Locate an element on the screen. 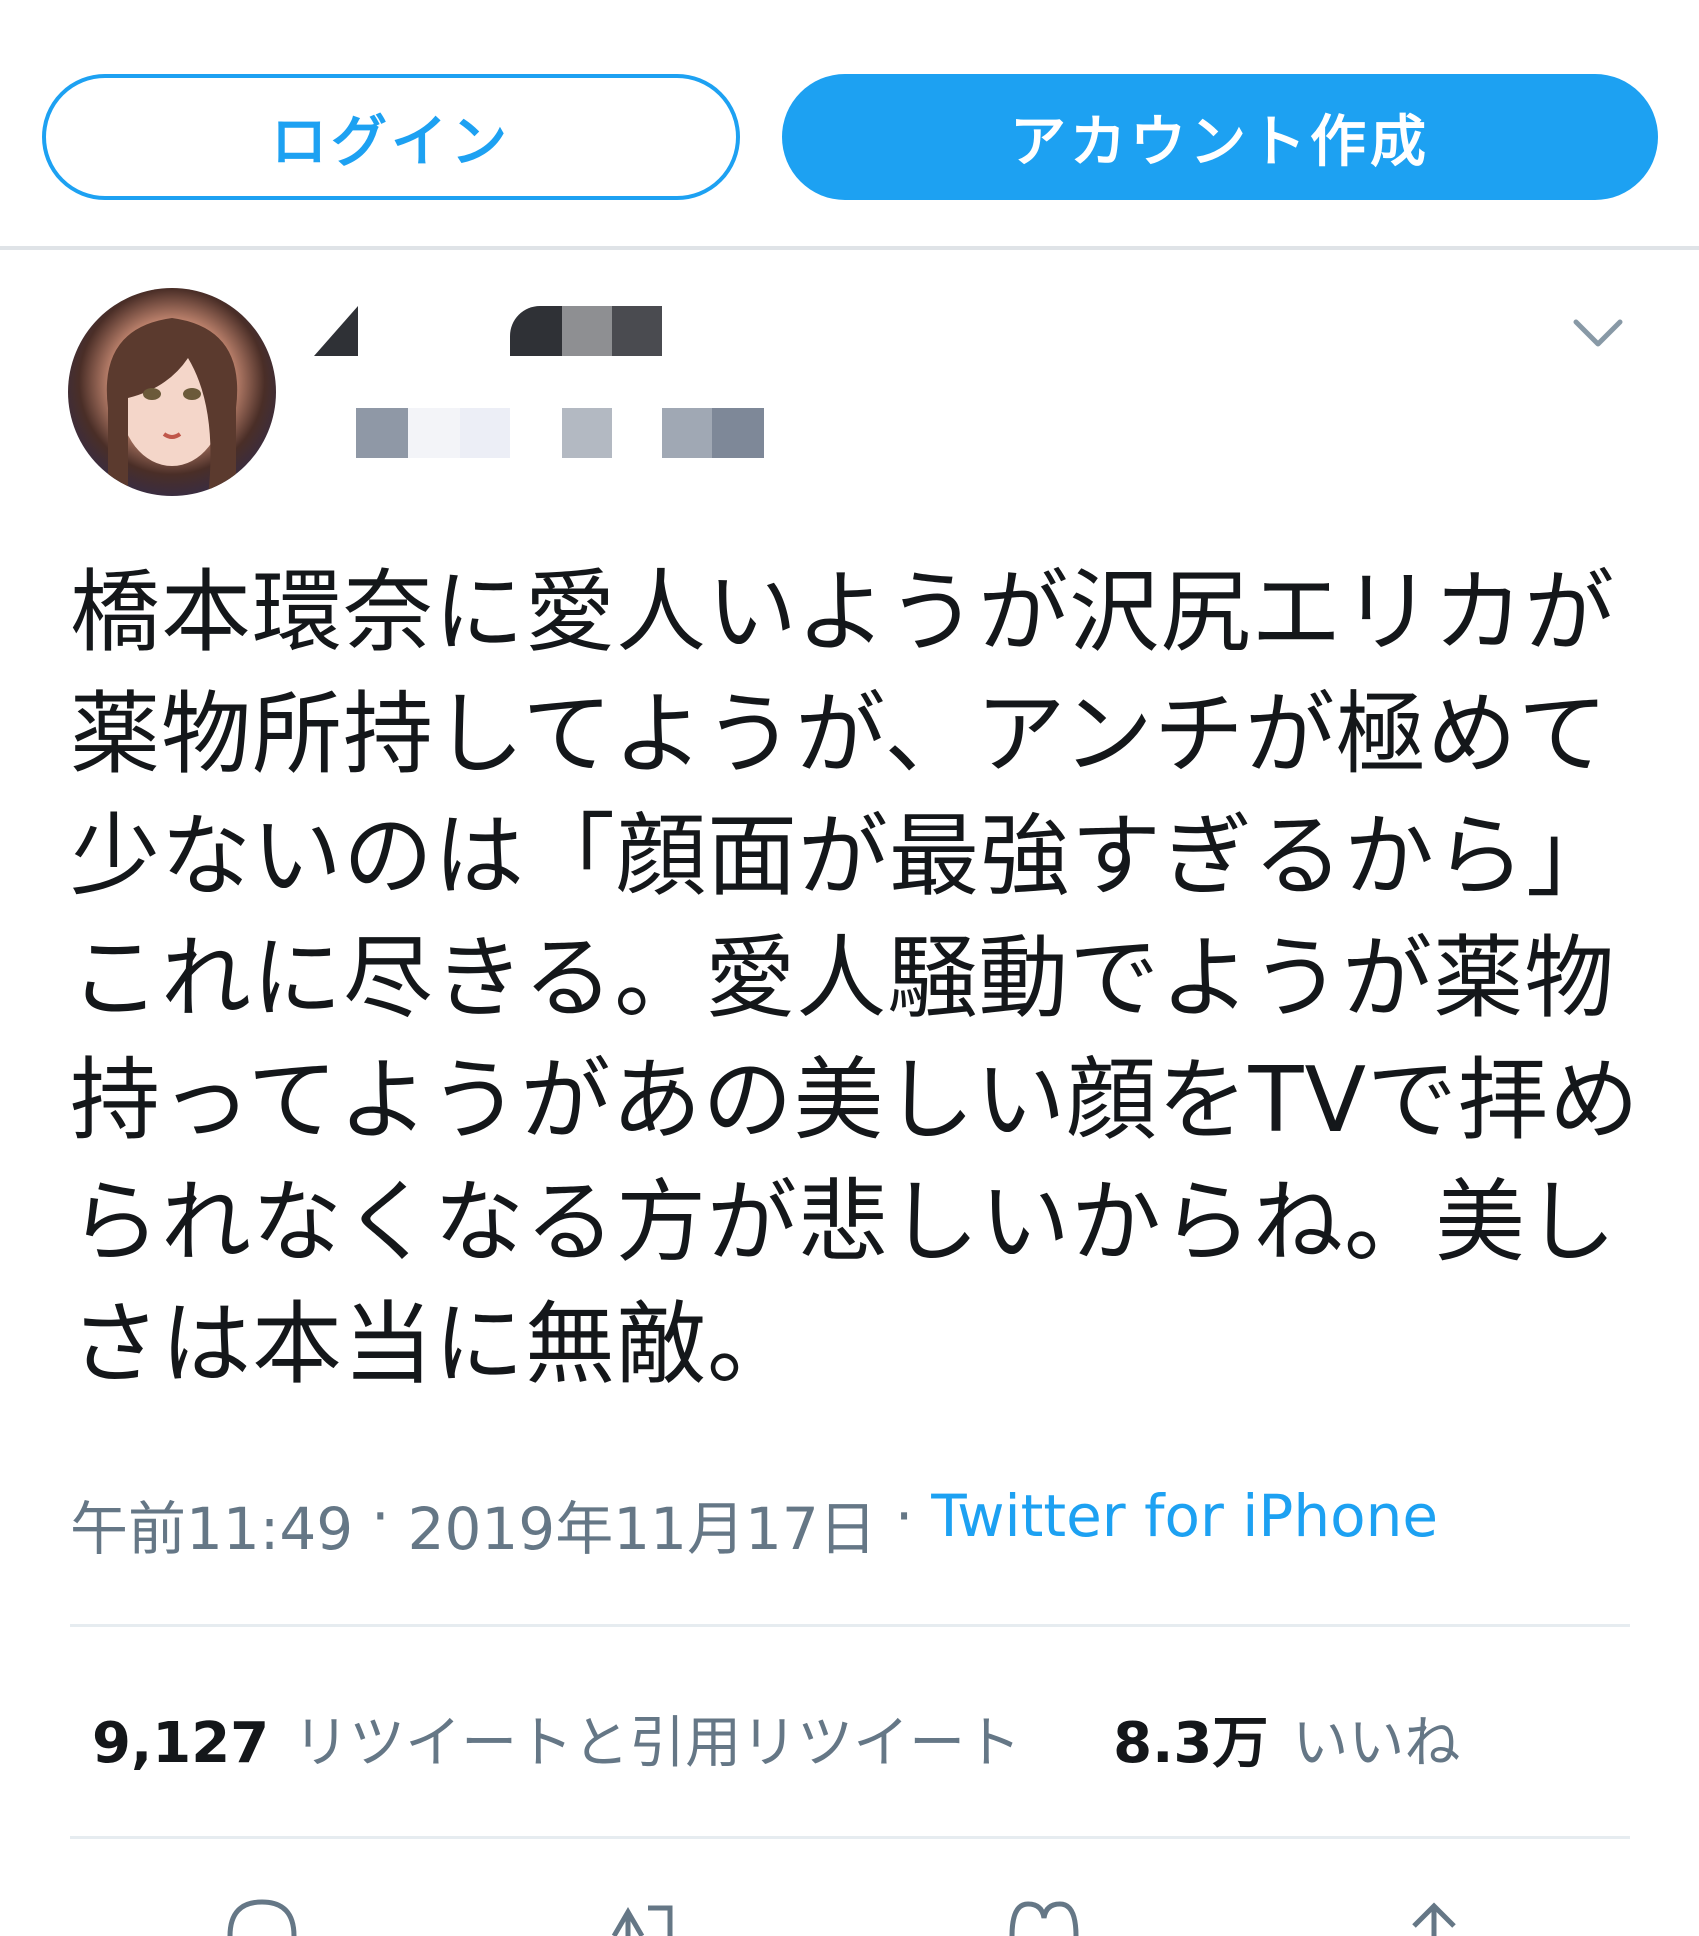  tweet-text-line: 薬物所持してようが、アンチが極めて is located at coordinates (839, 734).